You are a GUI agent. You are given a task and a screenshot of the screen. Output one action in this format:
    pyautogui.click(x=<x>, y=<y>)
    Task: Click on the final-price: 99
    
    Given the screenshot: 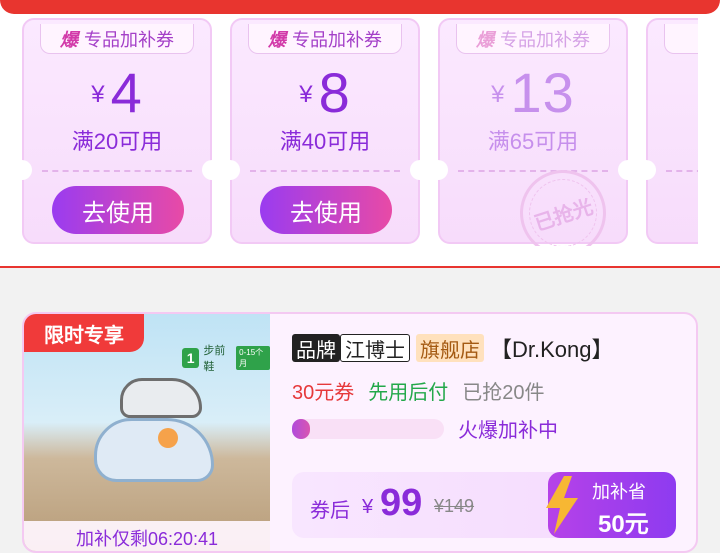 What is the action you would take?
    pyautogui.click(x=401, y=503)
    